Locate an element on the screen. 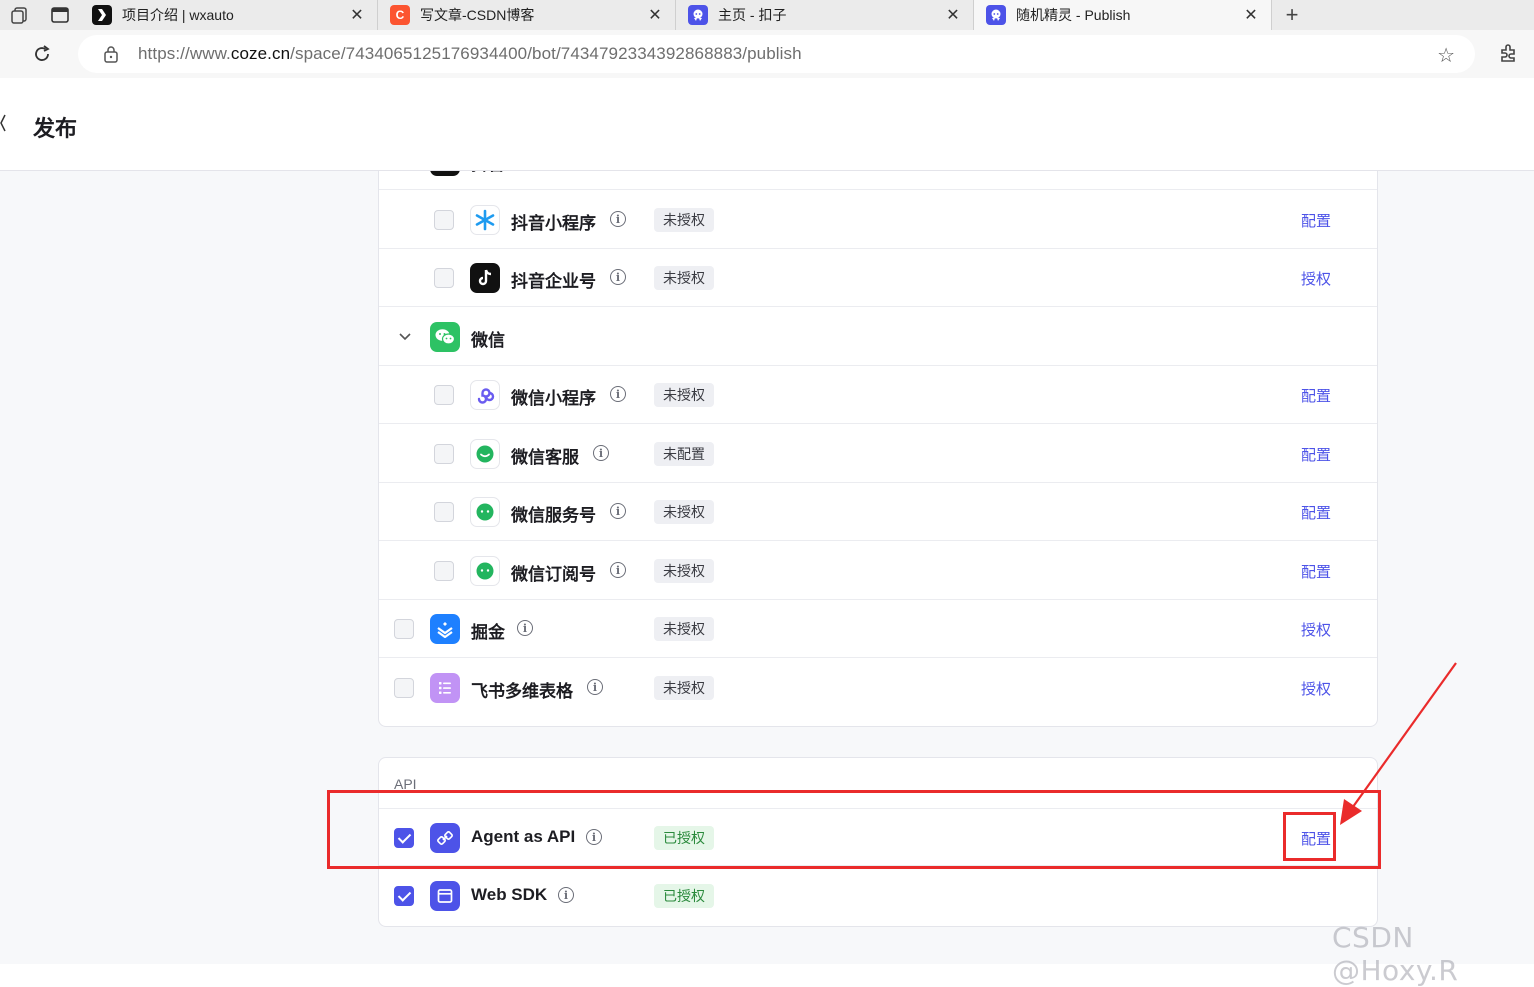 Image resolution: width=1534 pixels, height=987 pixels. page-header: 发布 is located at coordinates (767, 124).